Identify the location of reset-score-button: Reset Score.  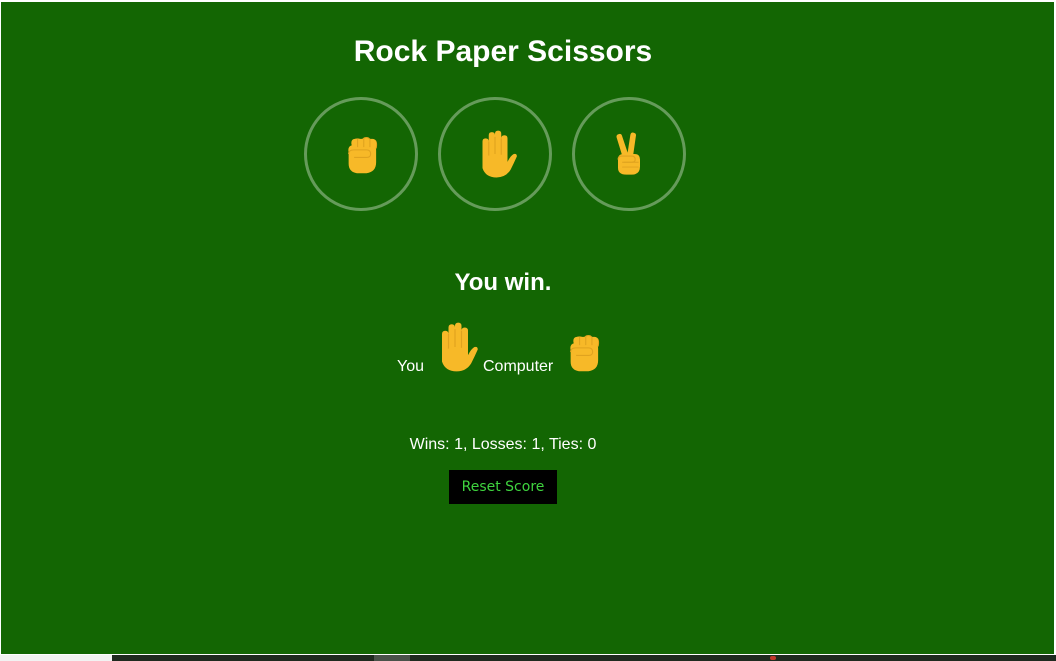
(503, 487).